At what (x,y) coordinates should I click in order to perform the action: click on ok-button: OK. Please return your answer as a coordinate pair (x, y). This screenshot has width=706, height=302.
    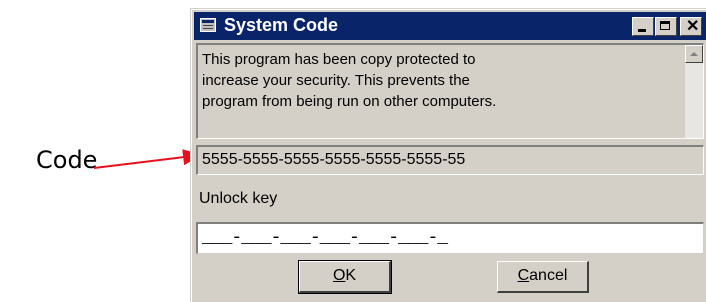
    Looking at the image, I should click on (345, 277).